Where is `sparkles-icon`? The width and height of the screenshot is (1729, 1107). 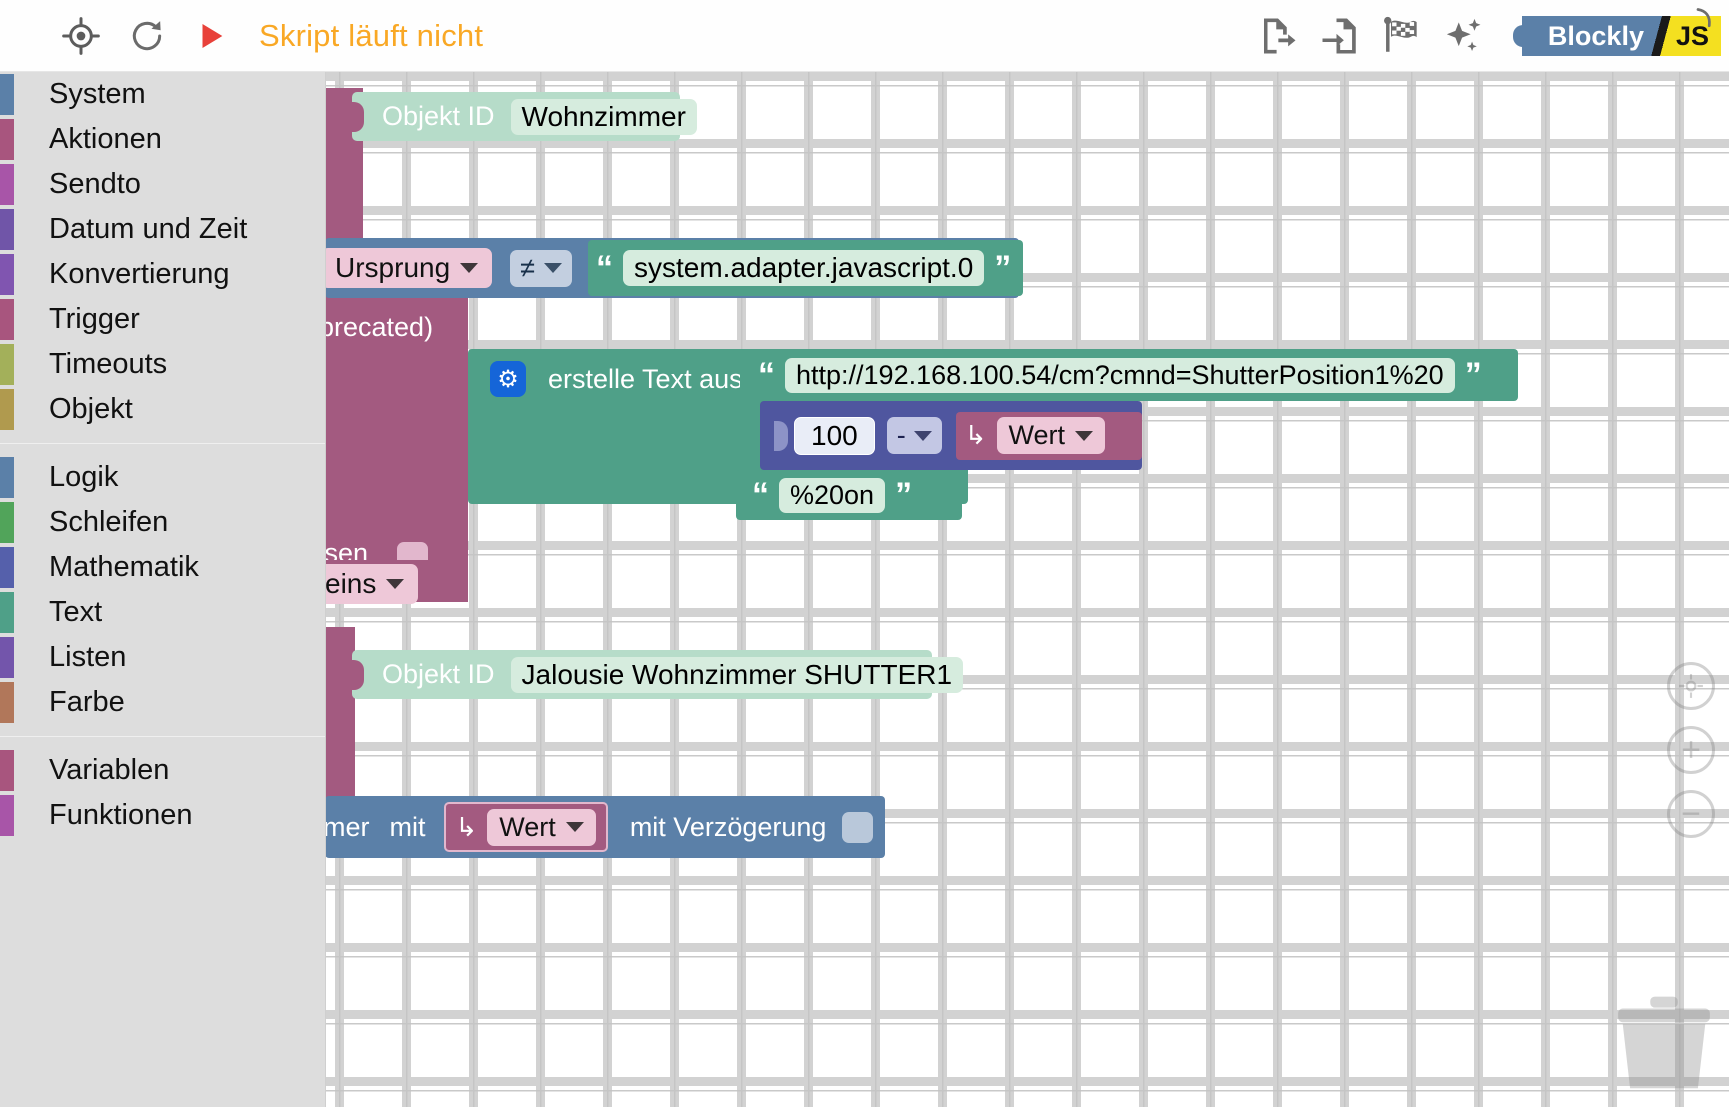 sparkles-icon is located at coordinates (1464, 36).